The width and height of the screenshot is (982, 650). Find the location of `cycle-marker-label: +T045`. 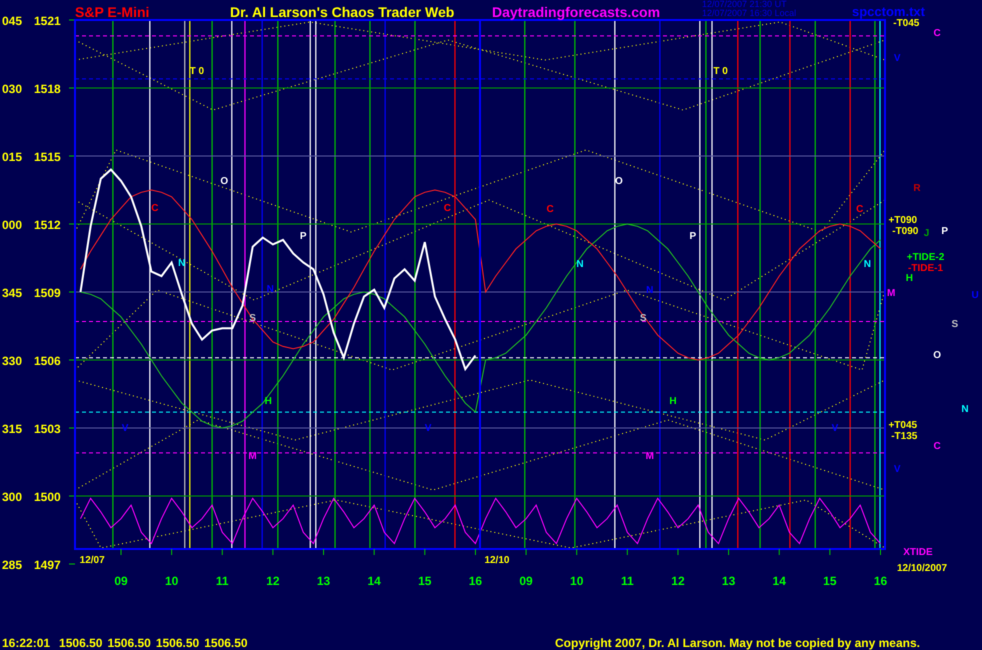

cycle-marker-label: +T045 is located at coordinates (903, 425).